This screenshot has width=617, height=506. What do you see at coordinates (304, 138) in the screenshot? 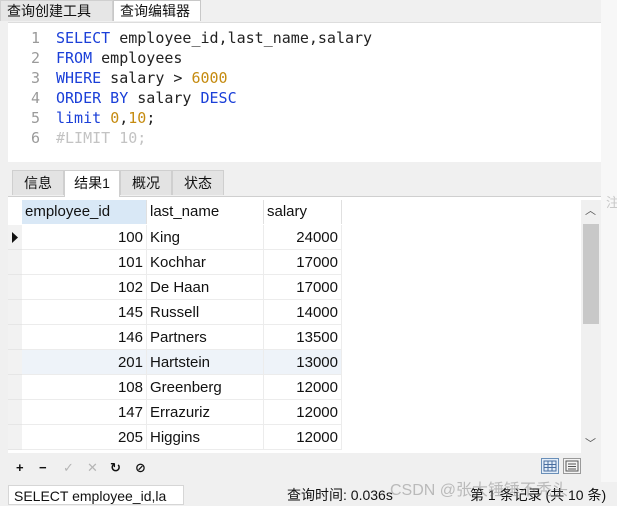
I see `code-line: 6 #LIMIT 10;` at bounding box center [304, 138].